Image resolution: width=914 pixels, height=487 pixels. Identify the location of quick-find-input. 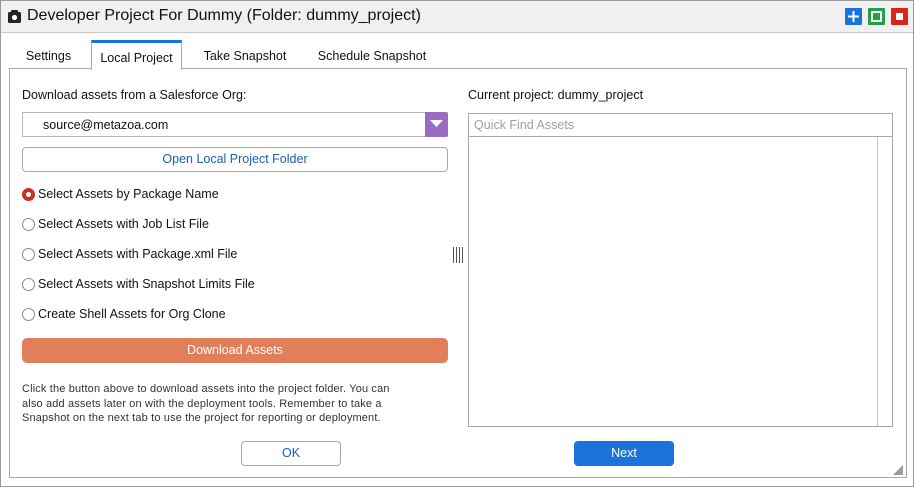
(680, 125).